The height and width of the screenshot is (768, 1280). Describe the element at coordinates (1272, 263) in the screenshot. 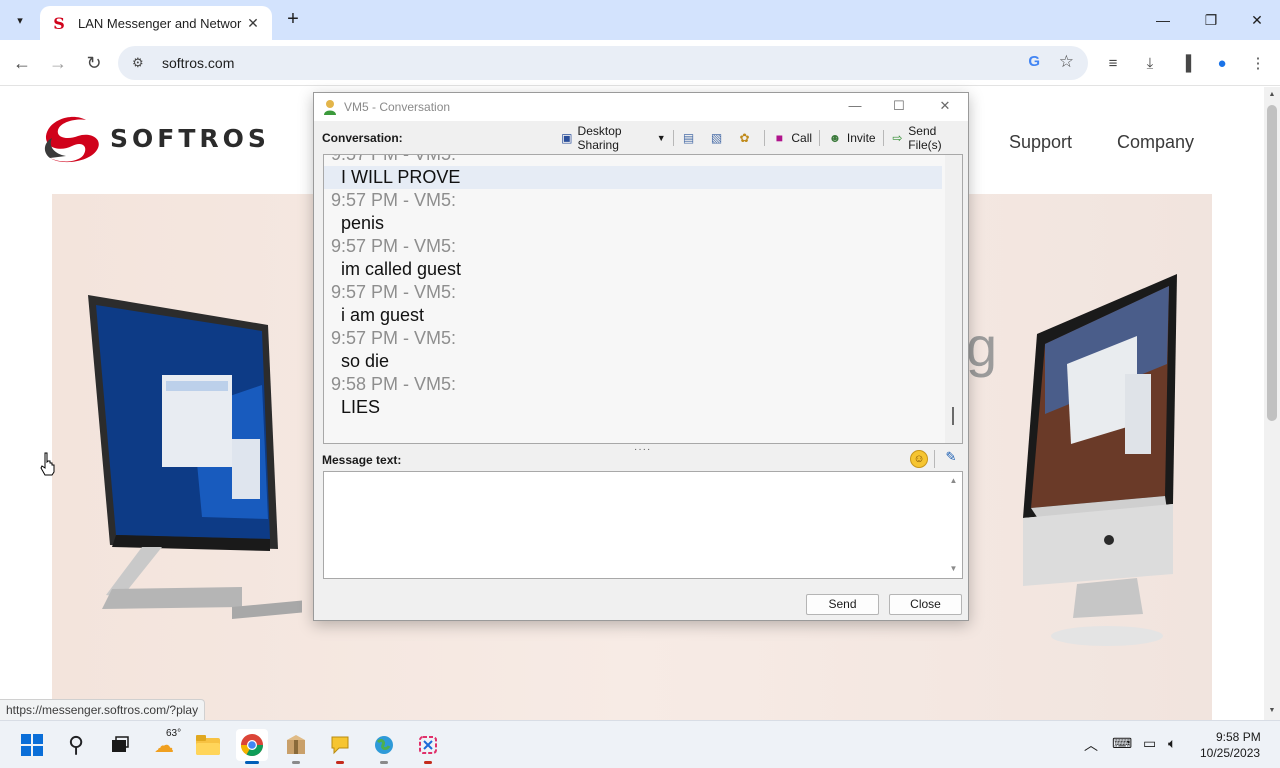

I see `page-scrollbar-thumb` at that location.